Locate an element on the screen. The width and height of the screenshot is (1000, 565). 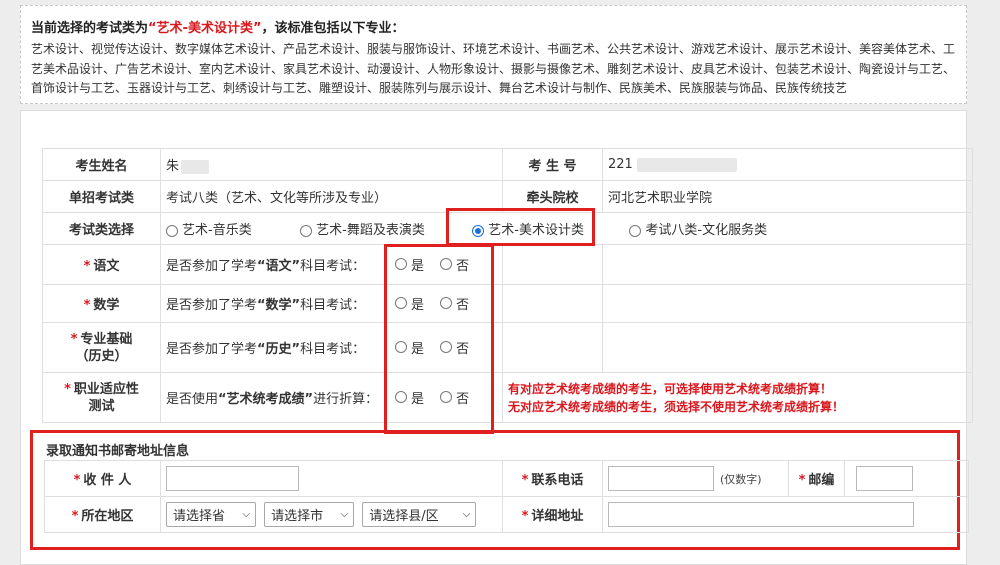
exam-number-value: 221 is located at coordinates (787, 164).